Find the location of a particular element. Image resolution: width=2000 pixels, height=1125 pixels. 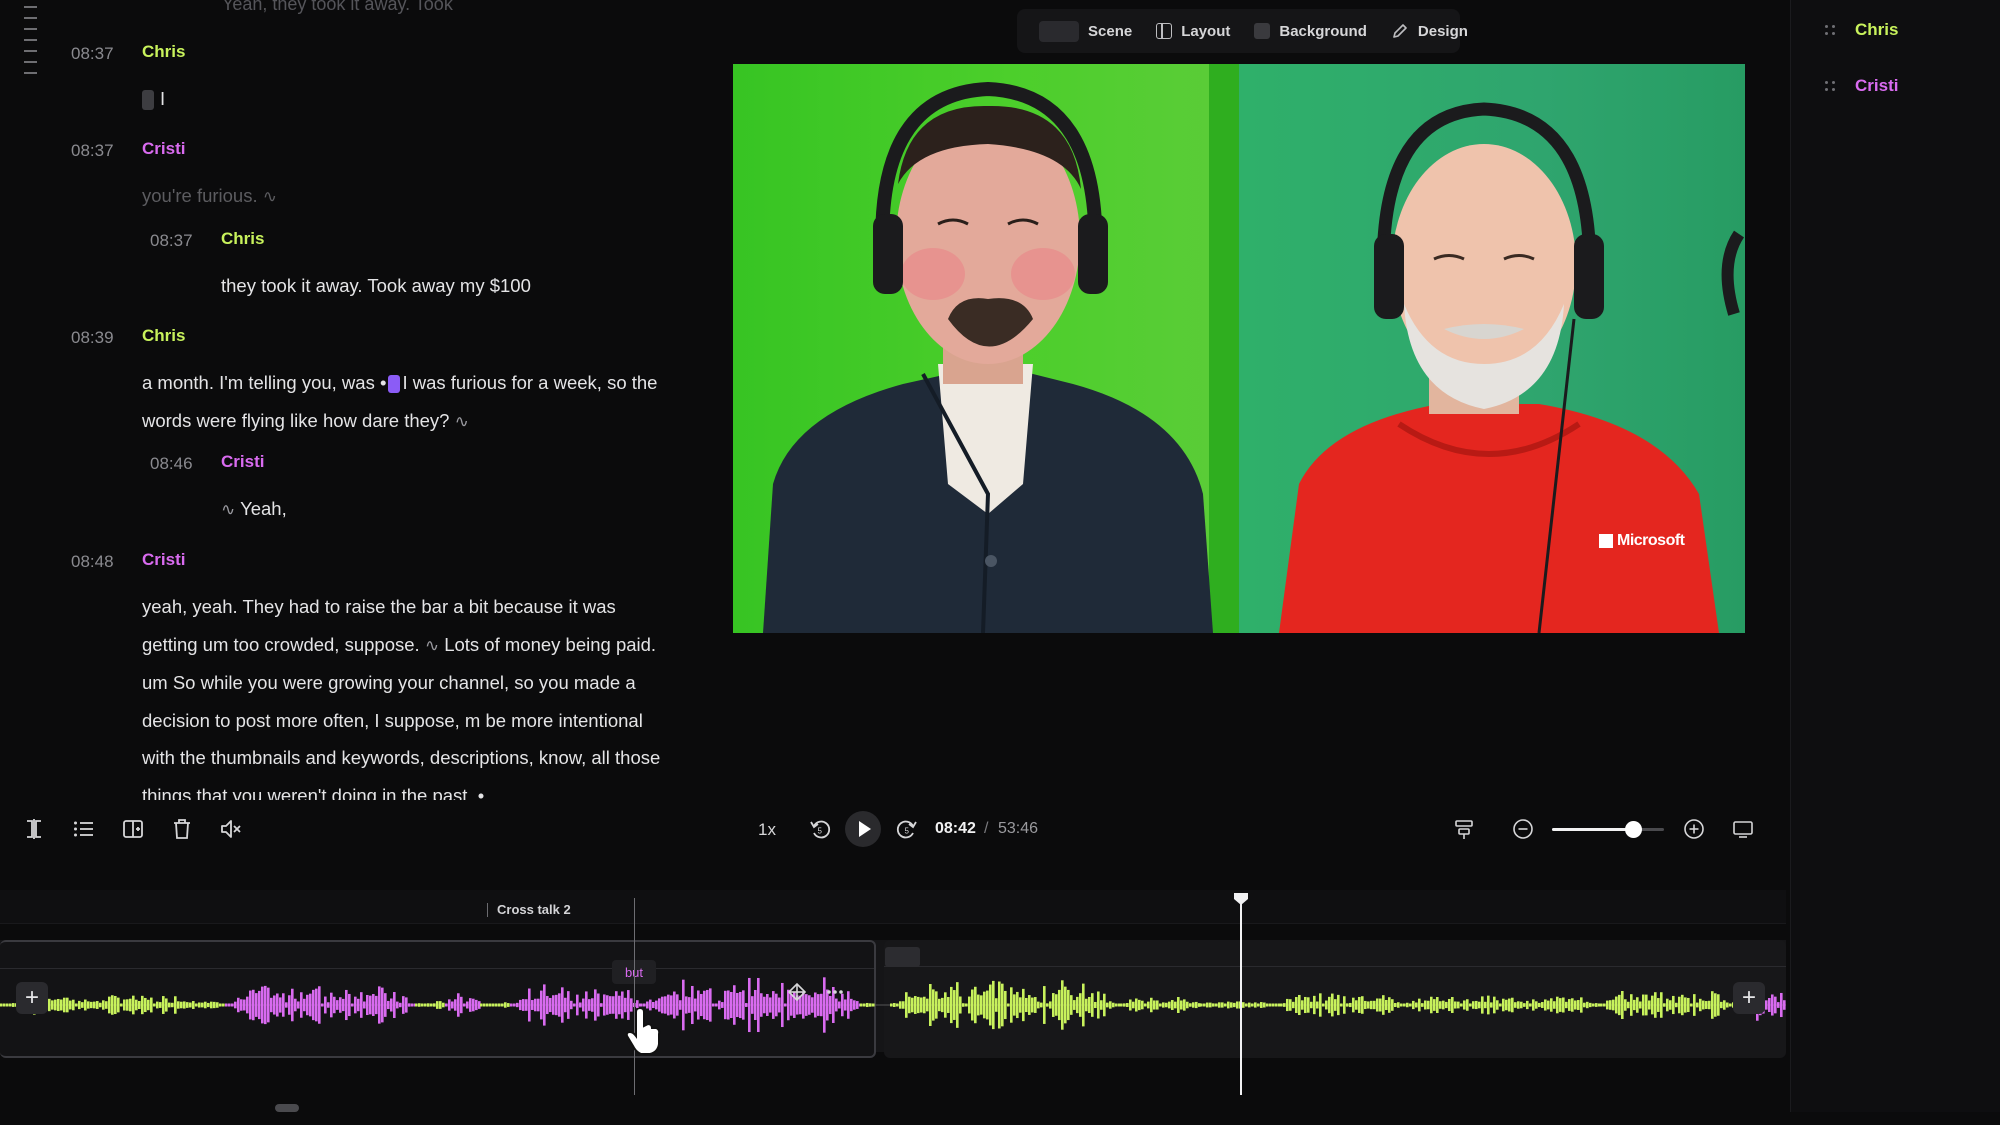

more-options-icon is located at coordinates (835, 992).